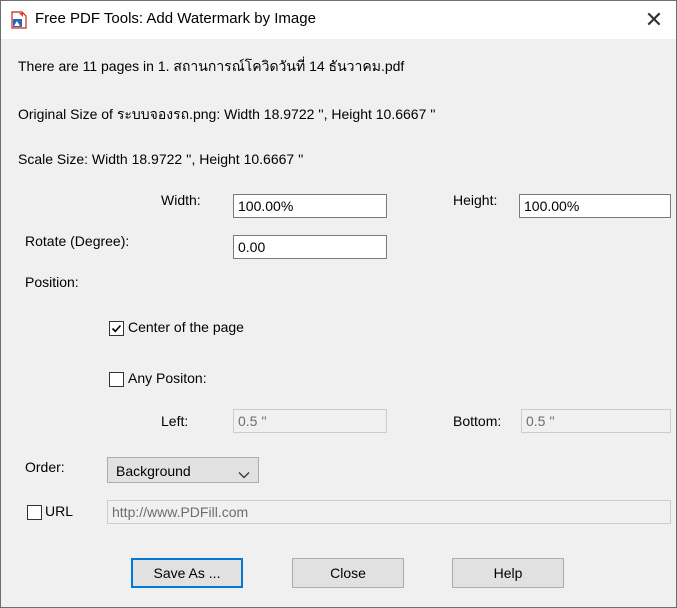 The width and height of the screenshot is (677, 608). I want to click on rotate-label: Rotate (Degree):, so click(77, 241).